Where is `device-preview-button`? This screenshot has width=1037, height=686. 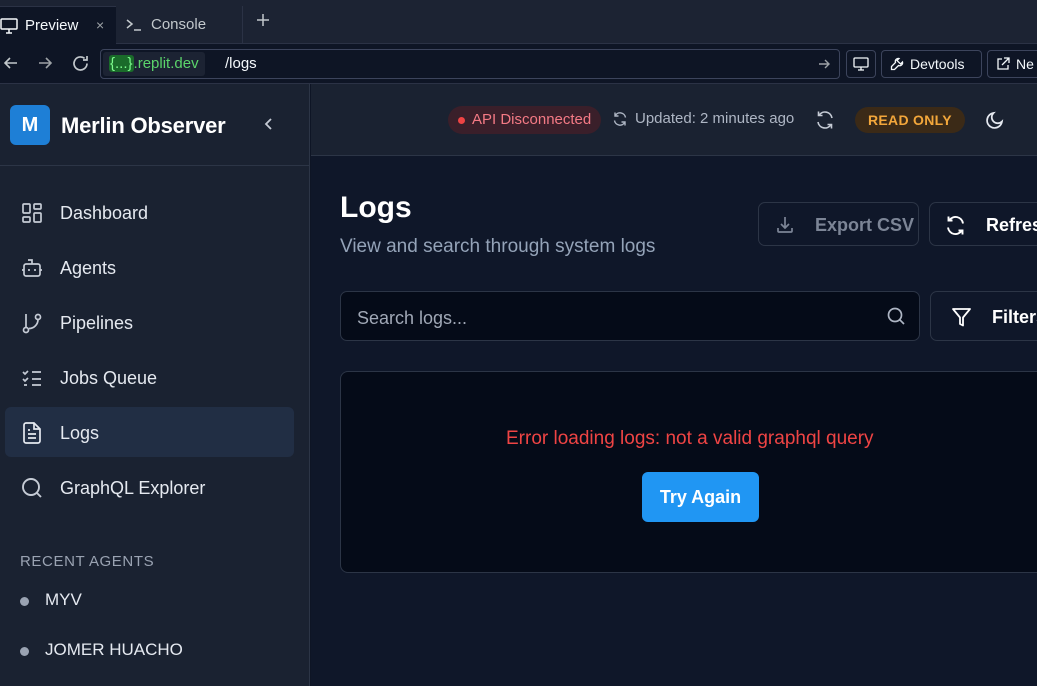 device-preview-button is located at coordinates (861, 64).